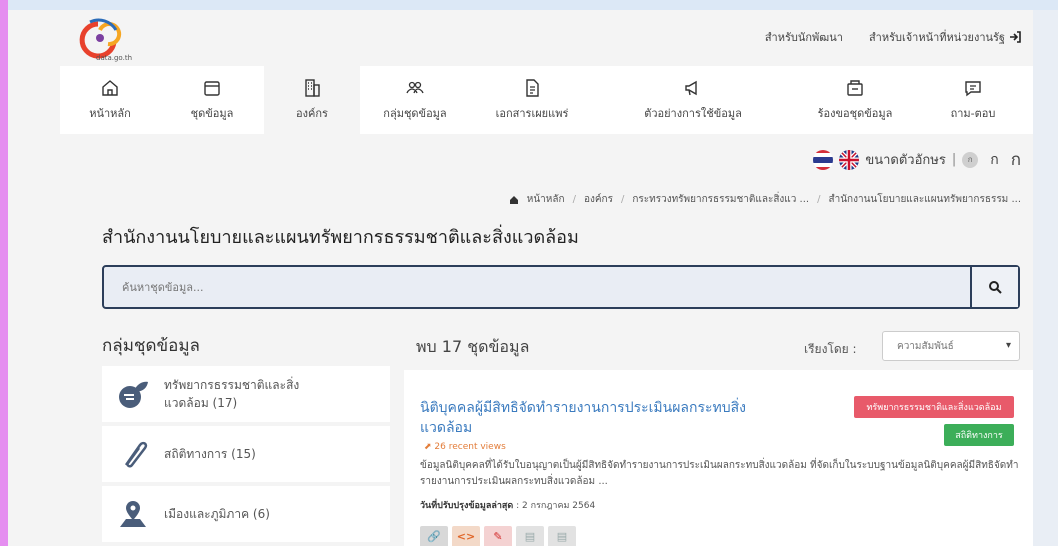 The height and width of the screenshot is (546, 1058). What do you see at coordinates (110, 100) in the screenshot?
I see `nav-home: หน้าหลัก` at bounding box center [110, 100].